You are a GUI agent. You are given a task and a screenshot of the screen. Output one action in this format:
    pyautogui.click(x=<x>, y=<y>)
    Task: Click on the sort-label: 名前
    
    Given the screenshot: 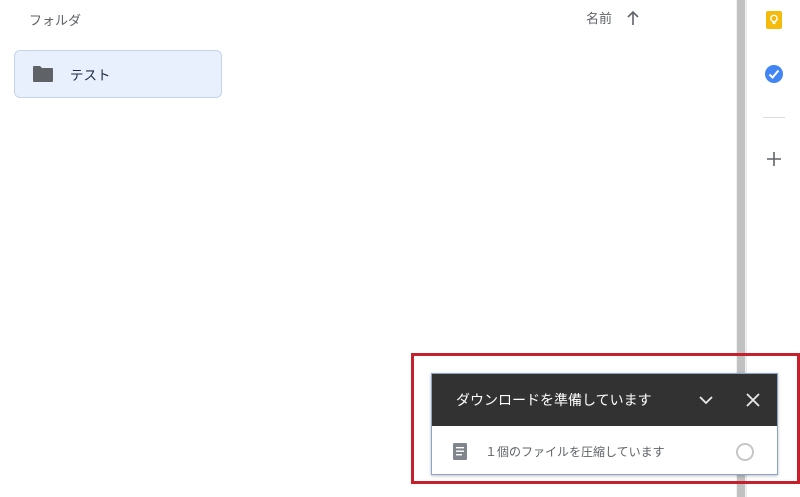 What is the action you would take?
    pyautogui.click(x=599, y=19)
    